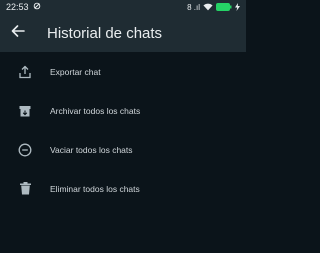  What do you see at coordinates (123, 7) in the screenshot?
I see `status-bar: 22:53 8 .ıl` at bounding box center [123, 7].